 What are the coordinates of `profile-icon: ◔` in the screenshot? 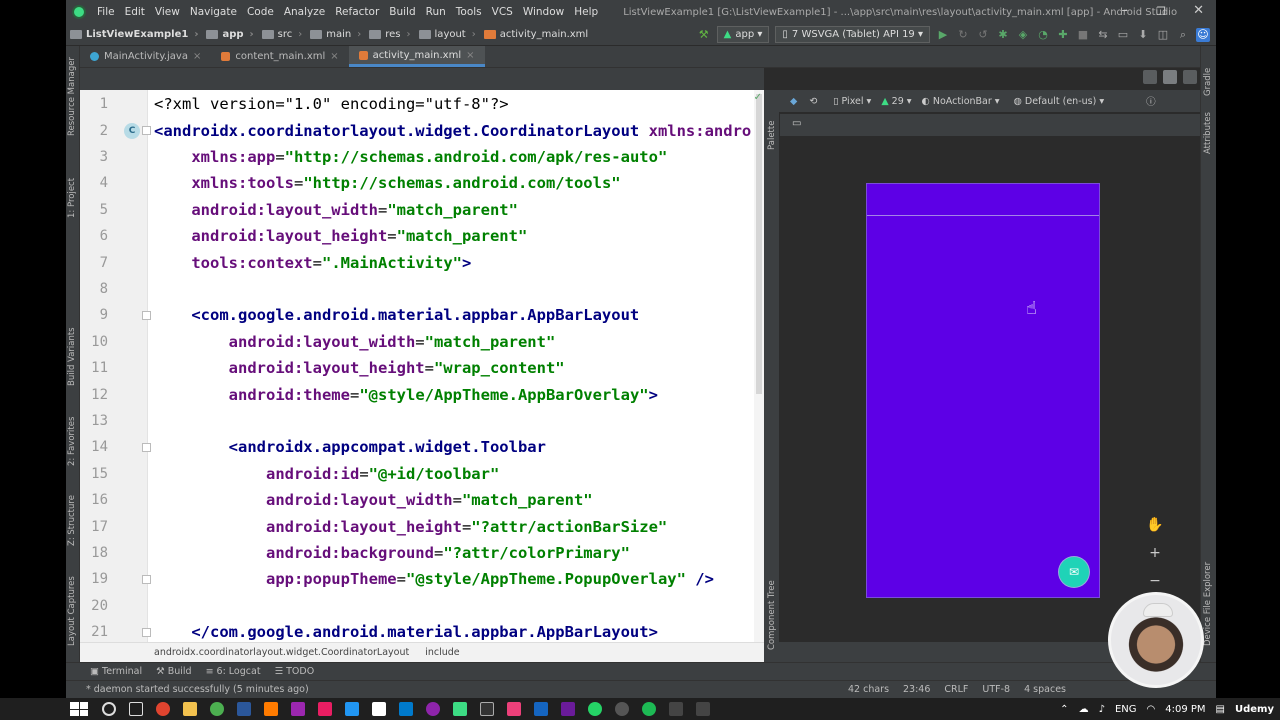 It's located at (1043, 35).